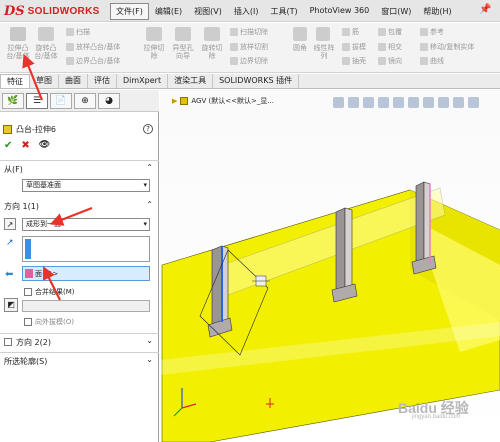 The width and height of the screenshot is (500, 442). What do you see at coordinates (46, 34) in the screenshot?
I see `revolve-boss-icon` at bounding box center [46, 34].